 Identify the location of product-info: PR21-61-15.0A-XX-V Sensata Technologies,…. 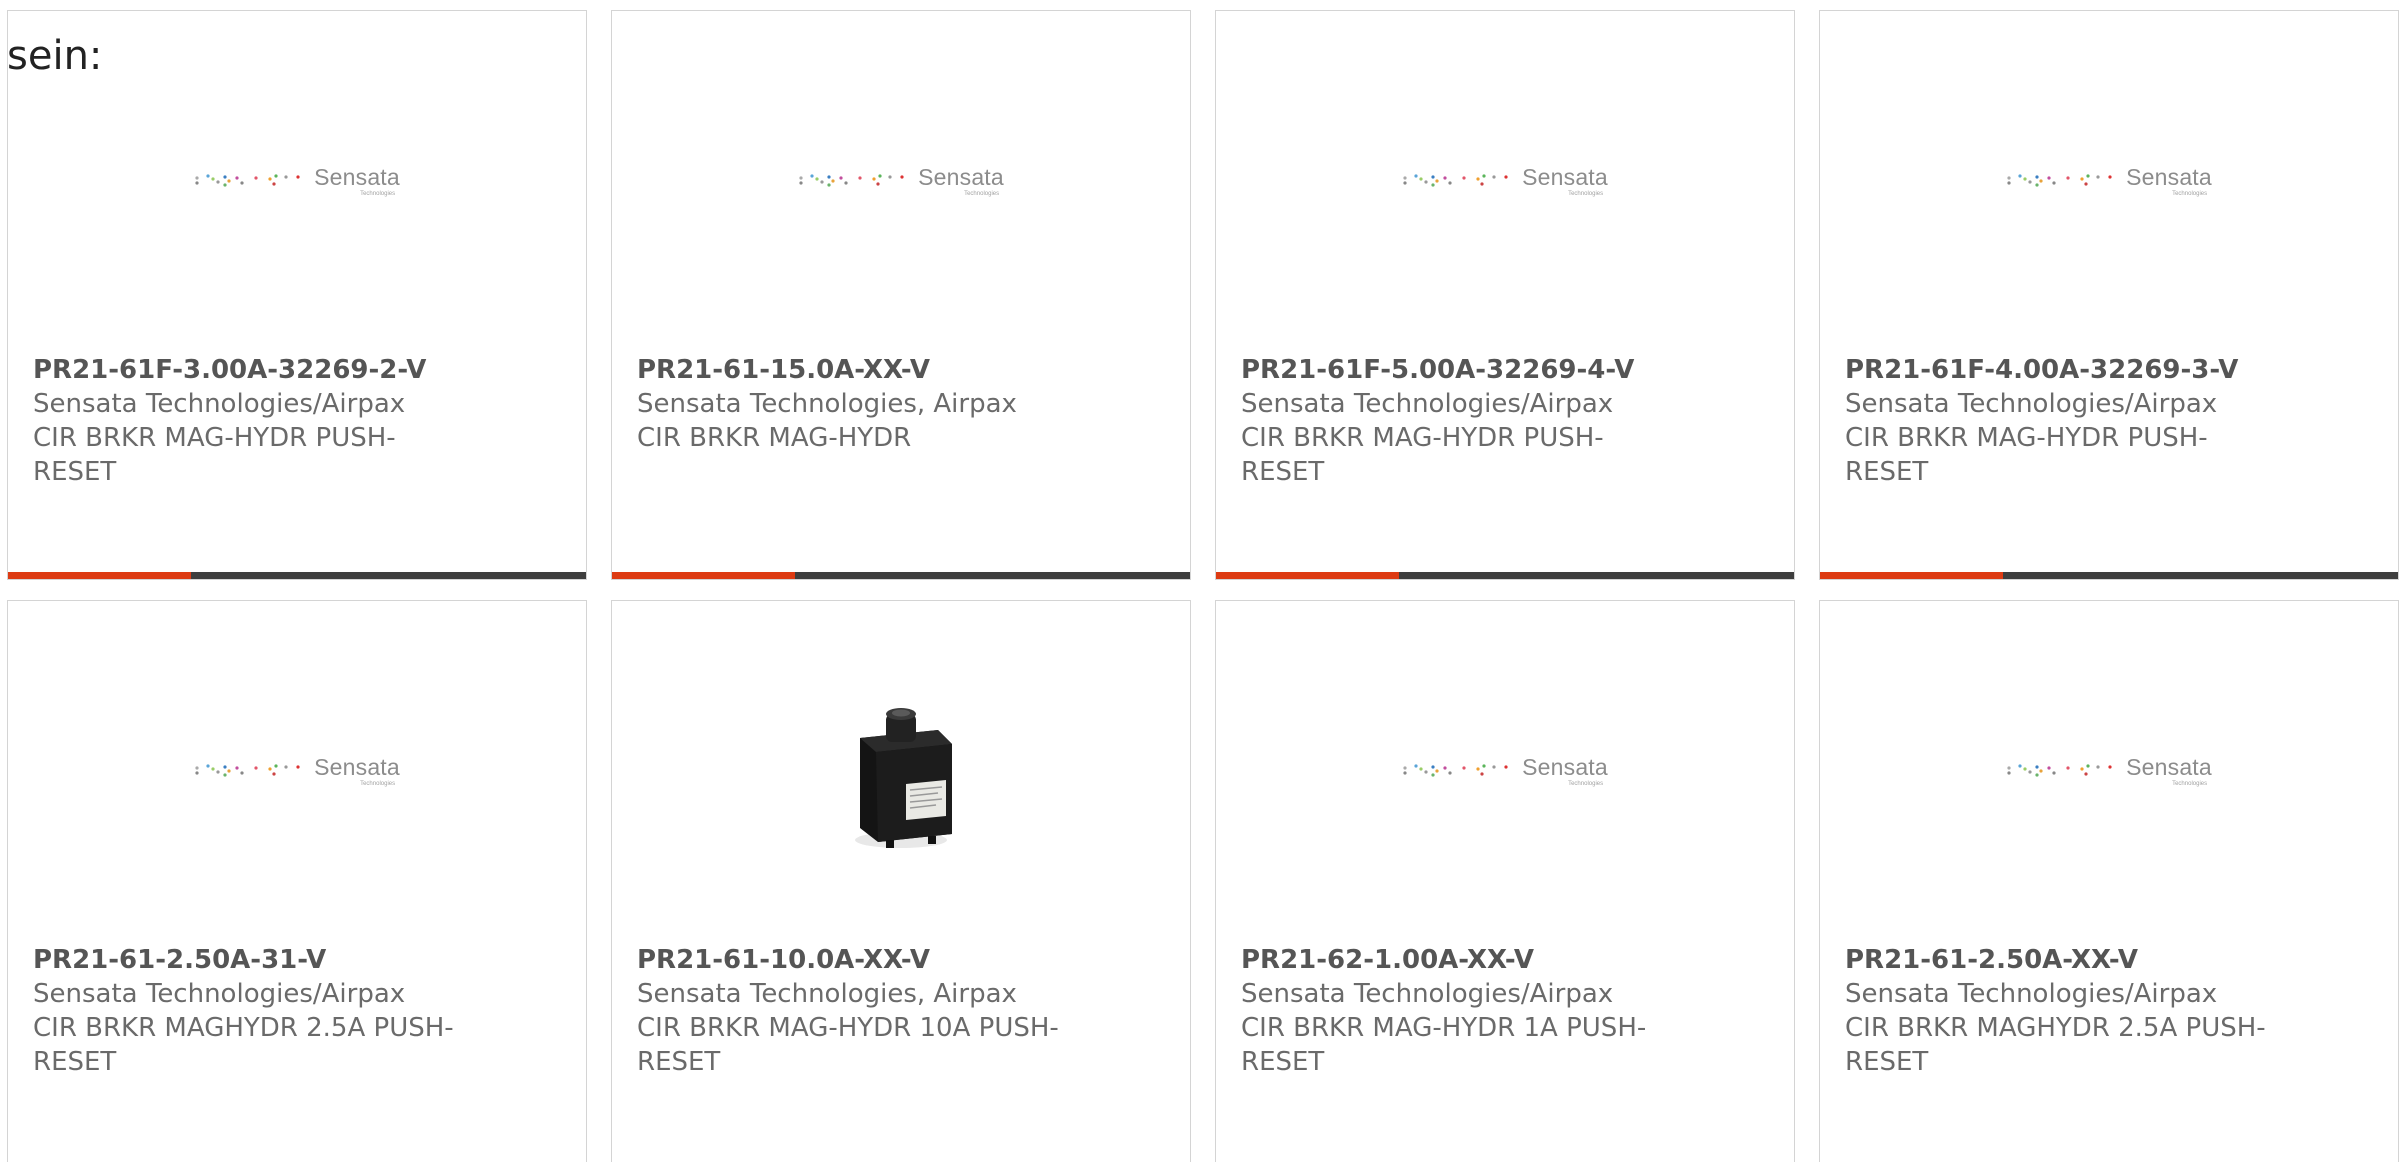
(857, 404).